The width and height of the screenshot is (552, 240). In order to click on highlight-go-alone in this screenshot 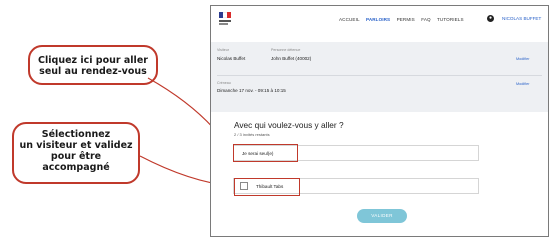, I will do `click(265, 153)`.